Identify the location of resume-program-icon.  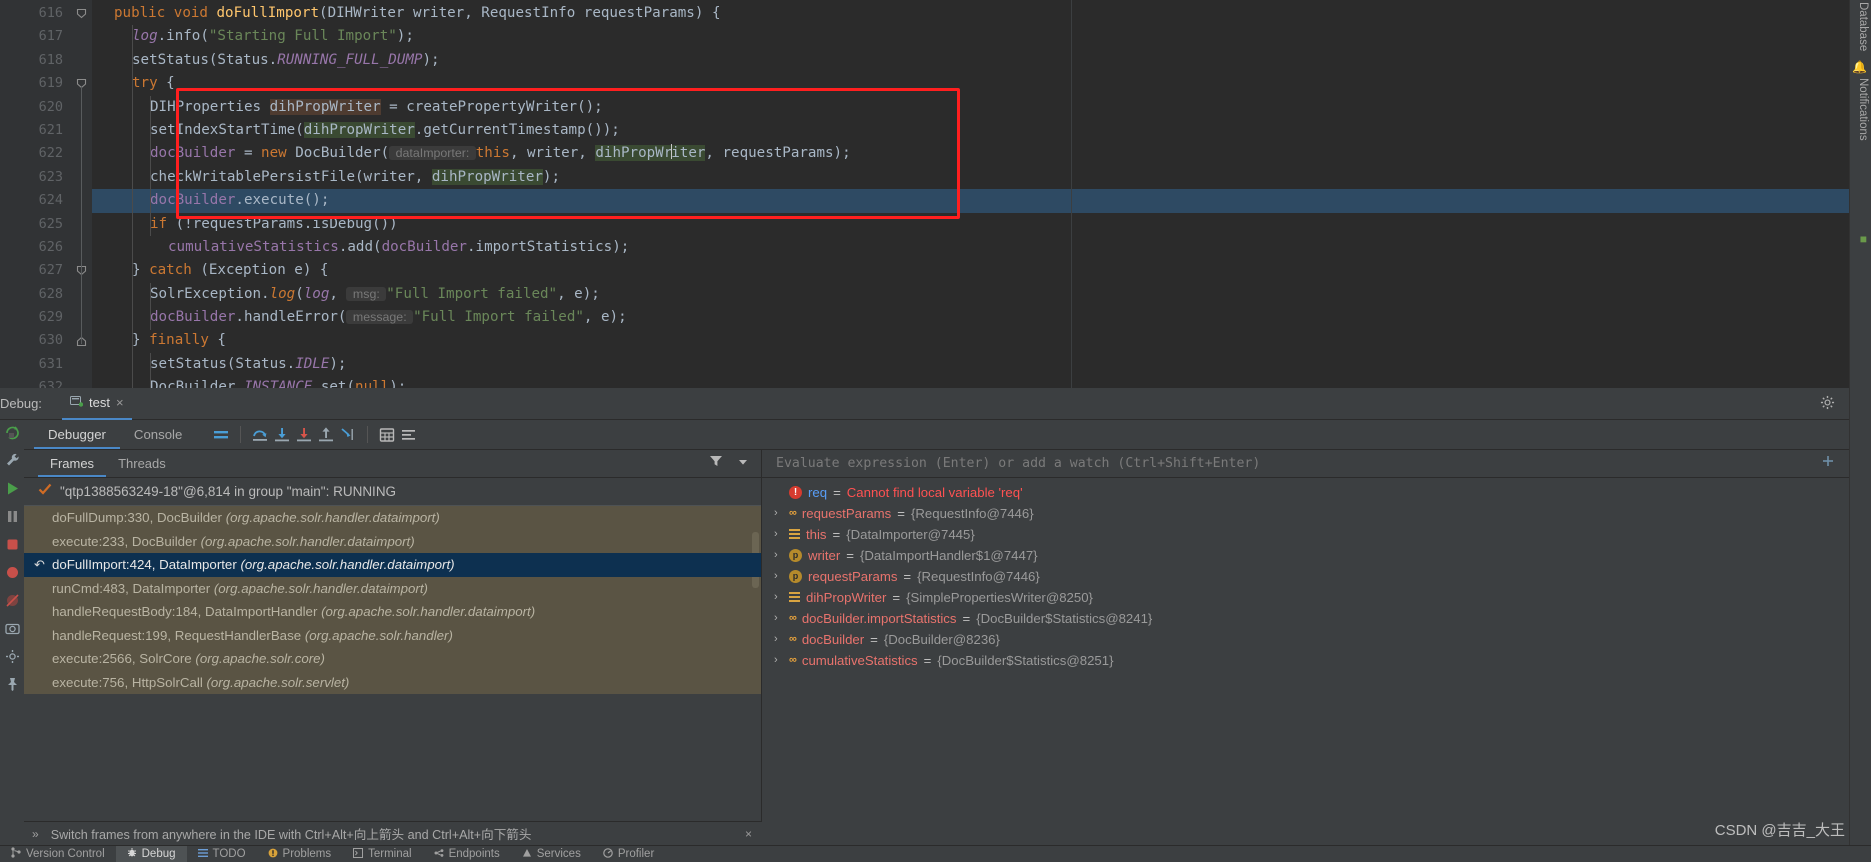
(12, 488).